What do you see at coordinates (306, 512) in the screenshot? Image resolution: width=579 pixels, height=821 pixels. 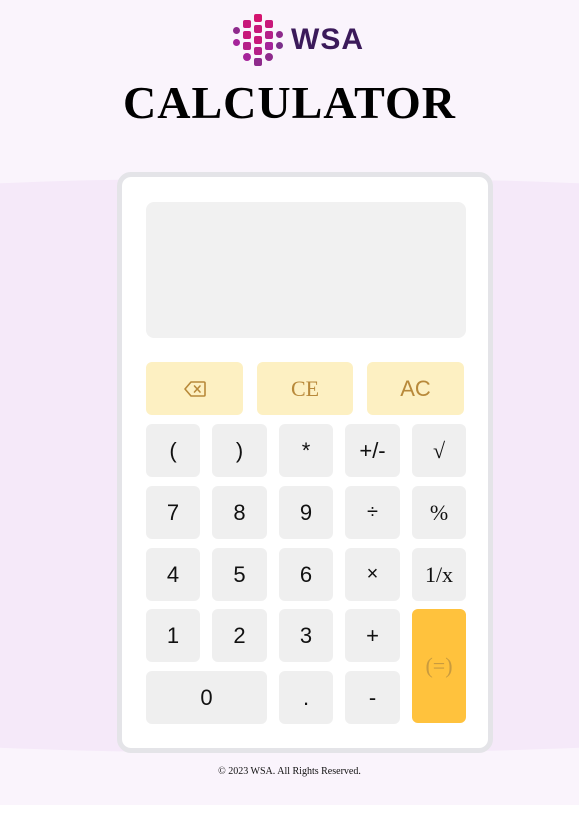 I see `digit-9-button: 9` at bounding box center [306, 512].